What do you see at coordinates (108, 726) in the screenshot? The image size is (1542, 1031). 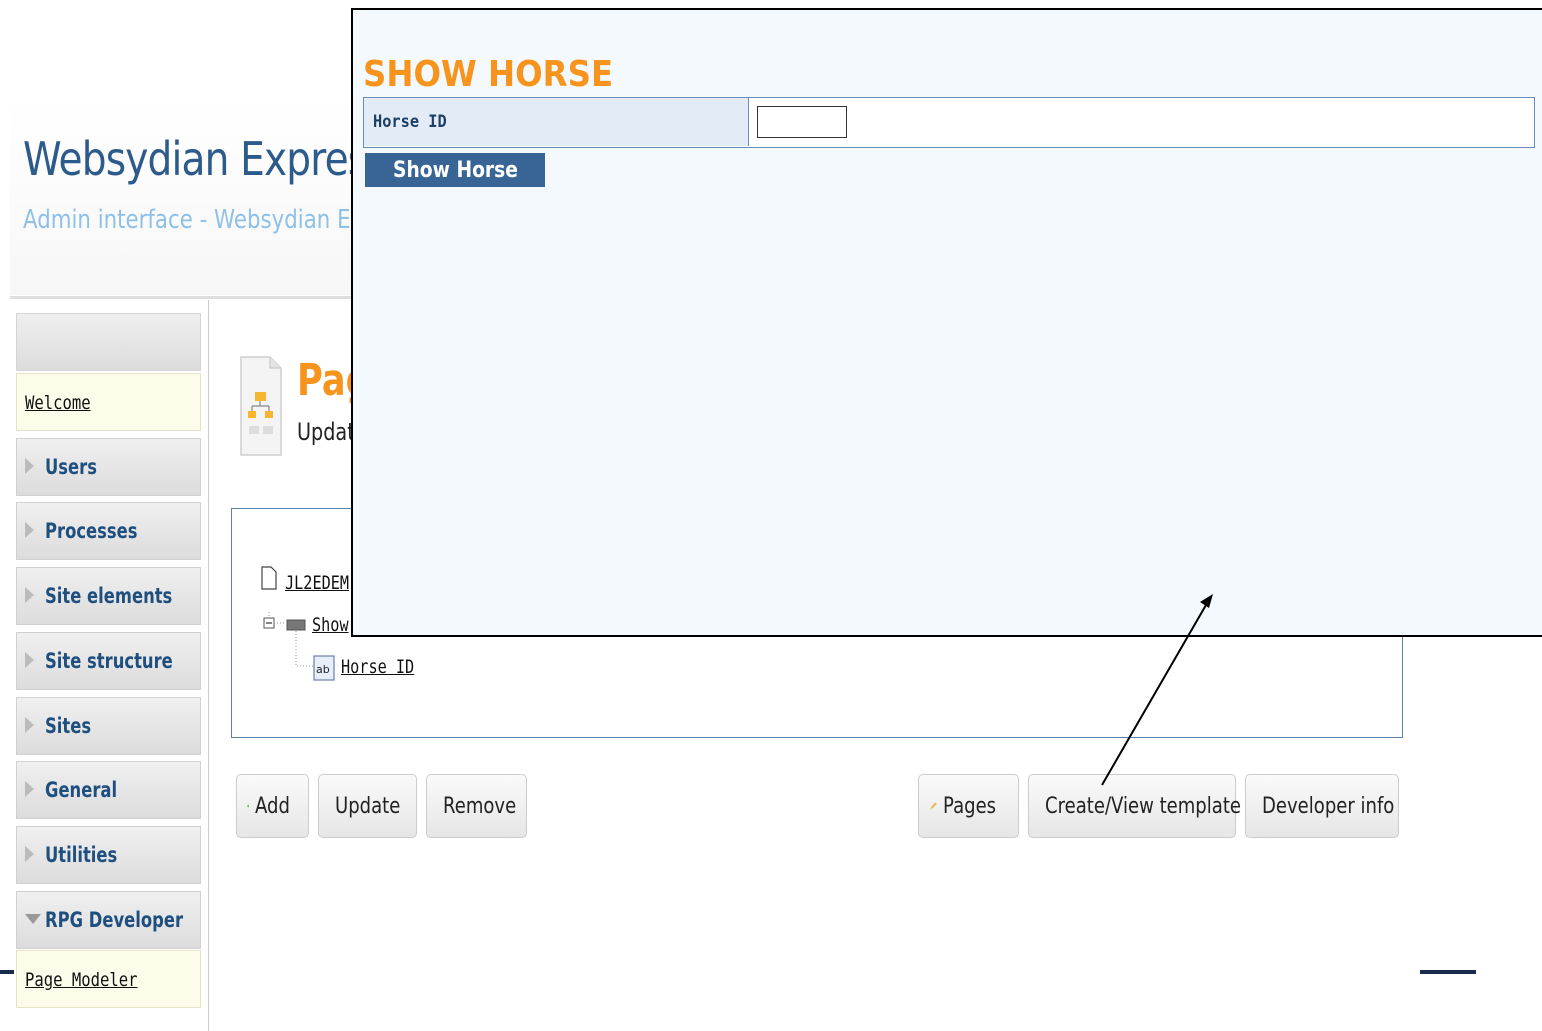 I see `sidebar-item-sites: Sites` at bounding box center [108, 726].